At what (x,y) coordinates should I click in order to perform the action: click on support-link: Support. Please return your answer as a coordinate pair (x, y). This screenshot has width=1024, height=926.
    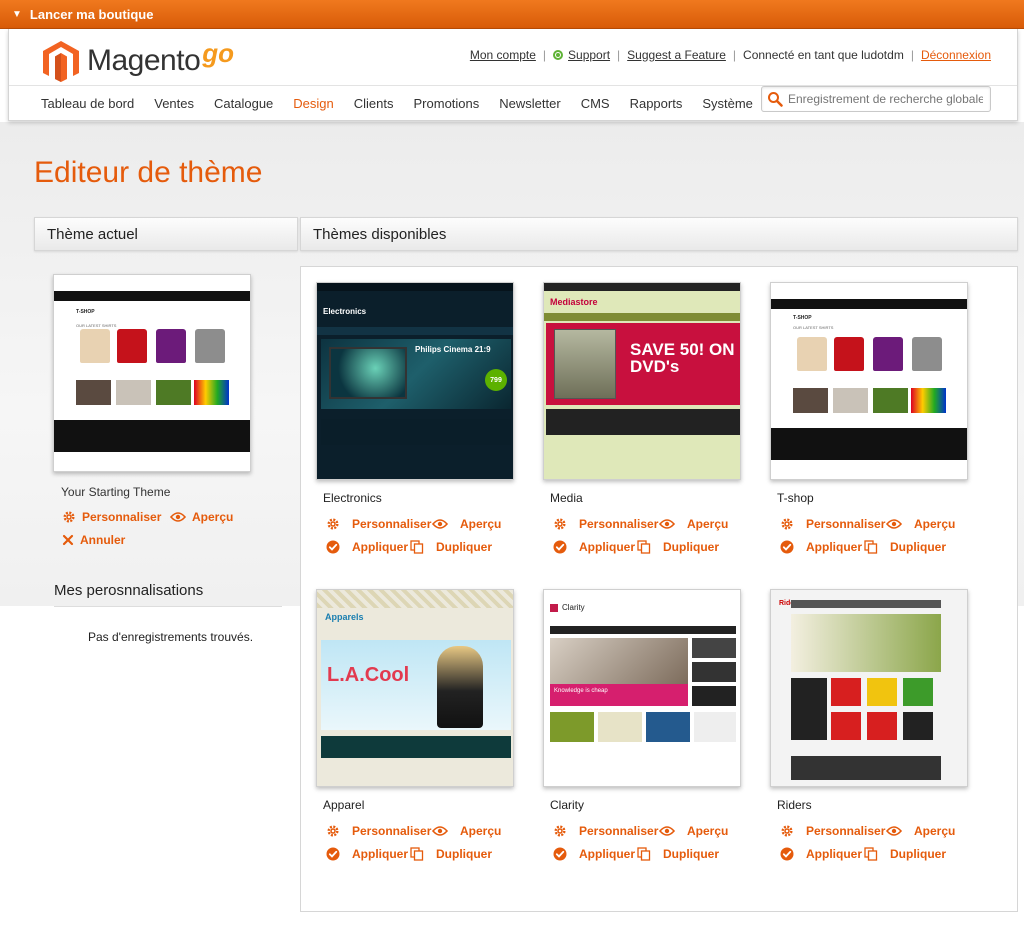
    Looking at the image, I should click on (589, 55).